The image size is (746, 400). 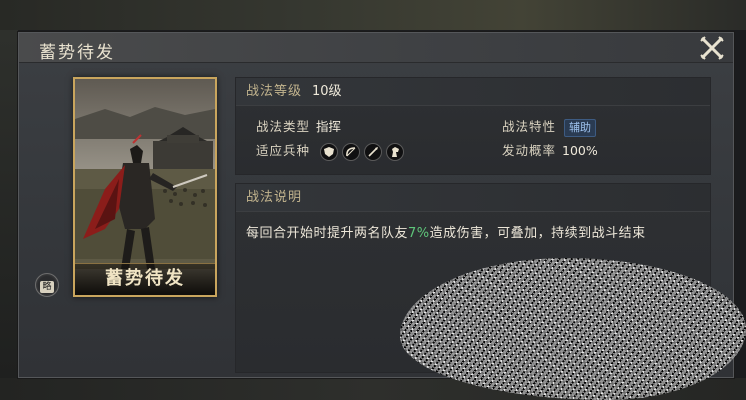 What do you see at coordinates (537, 233) in the screenshot?
I see `description-text-part2: 造成伤害，可叠加，持续到战斗结束` at bounding box center [537, 233].